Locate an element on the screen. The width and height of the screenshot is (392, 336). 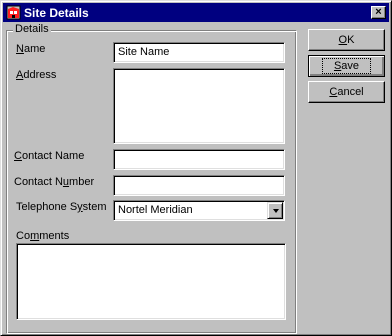
contact-name-field is located at coordinates (199, 159).